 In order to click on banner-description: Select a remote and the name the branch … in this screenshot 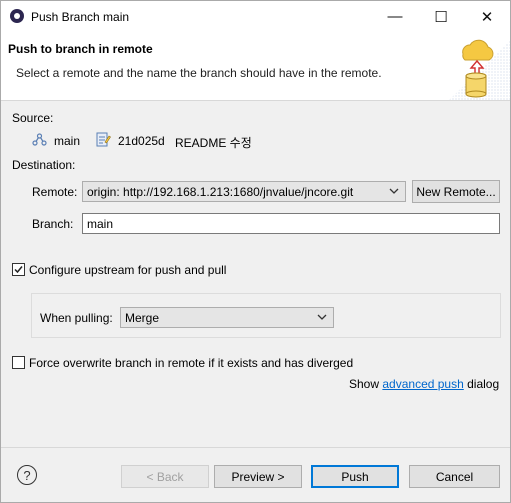, I will do `click(199, 73)`.